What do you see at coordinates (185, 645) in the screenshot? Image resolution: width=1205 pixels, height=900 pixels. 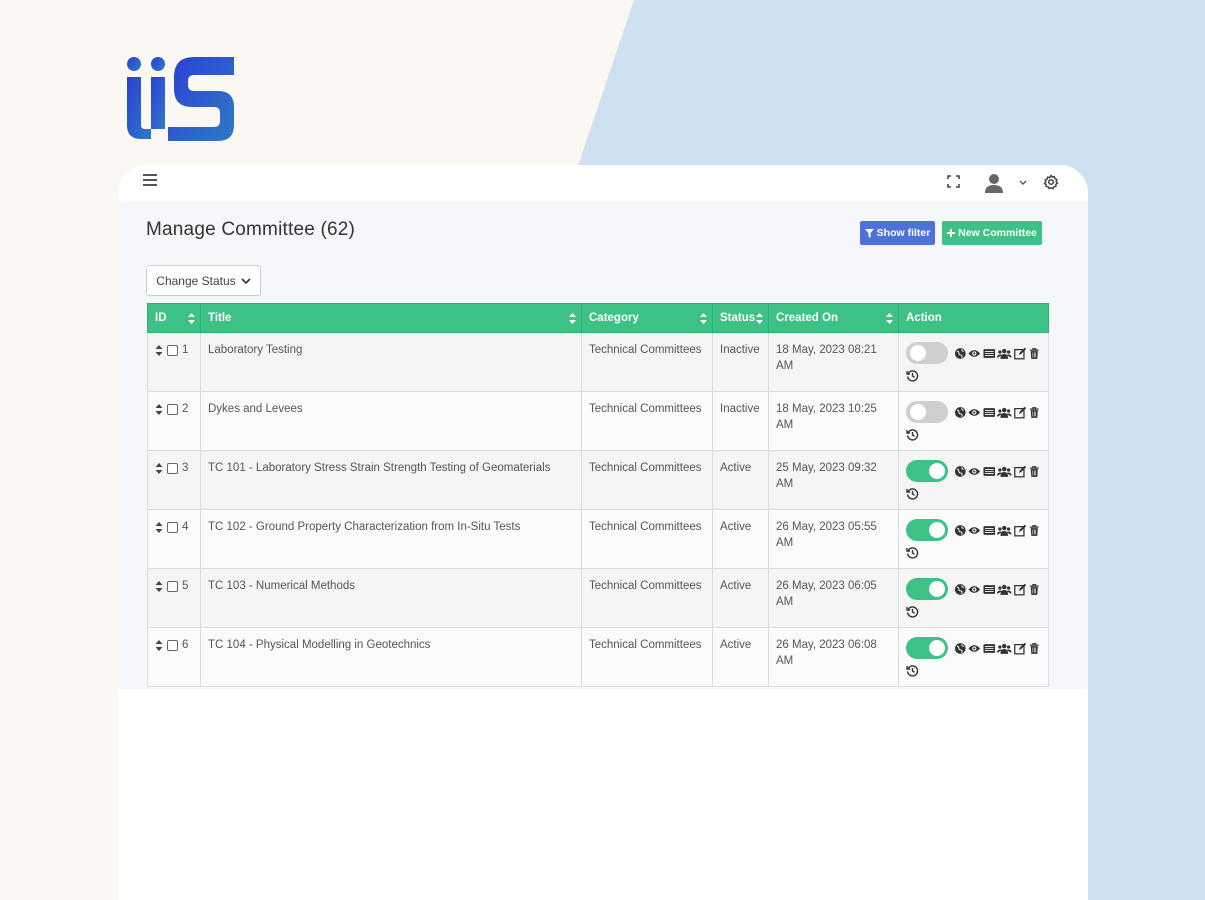 I see `row-id: 6` at bounding box center [185, 645].